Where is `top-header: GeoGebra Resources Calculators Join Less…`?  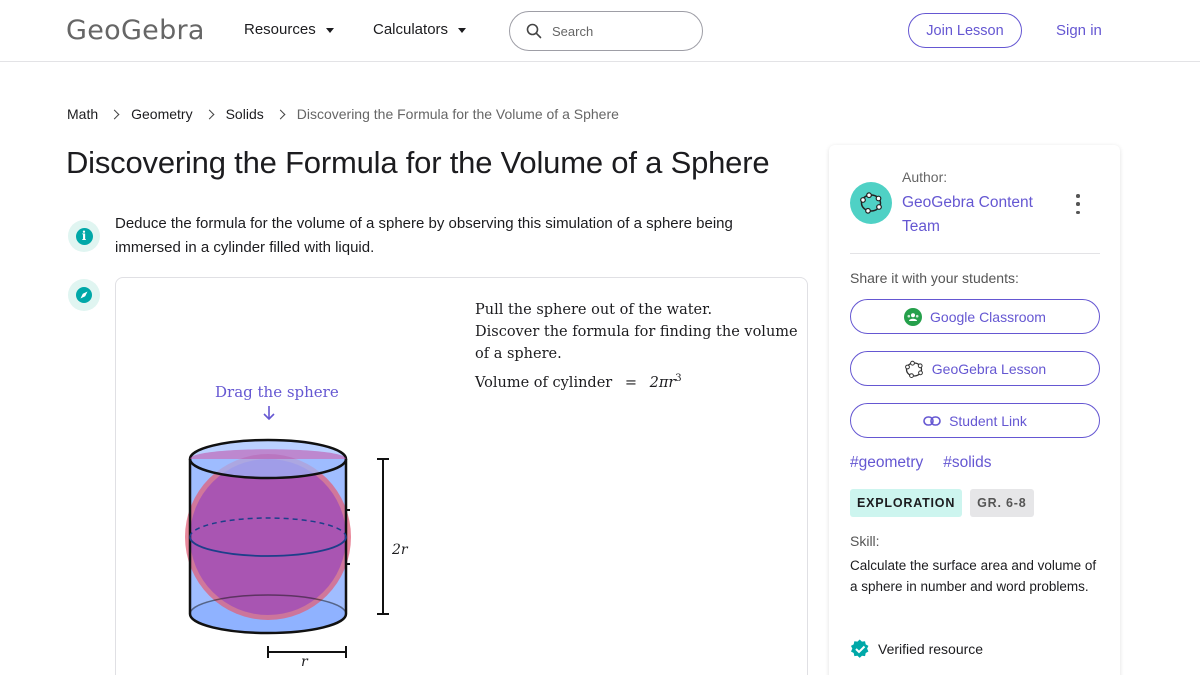
top-header: GeoGebra Resources Calculators Join Less… is located at coordinates (600, 31).